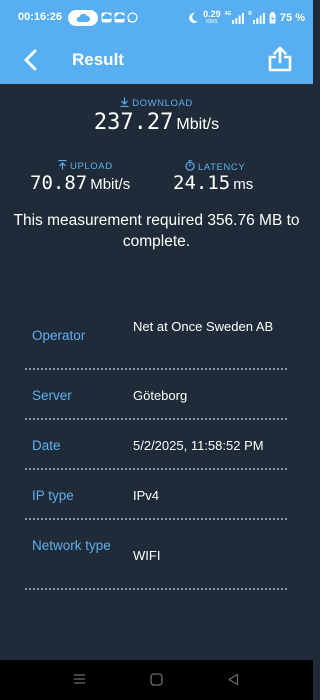 Image resolution: width=320 pixels, height=700 pixels. Describe the element at coordinates (160, 395) in the screenshot. I see `info-value: Göteborg` at that location.